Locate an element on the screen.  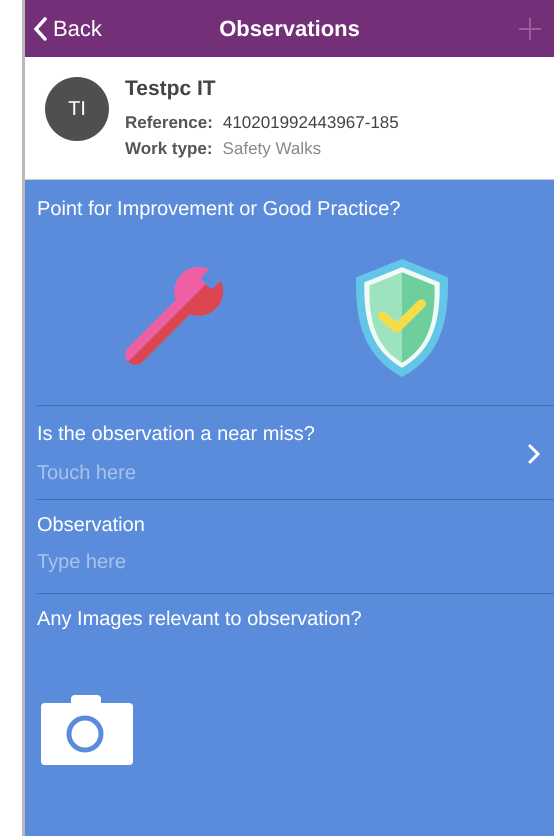
detail-value: 410201992443967-185 is located at coordinates (310, 123).